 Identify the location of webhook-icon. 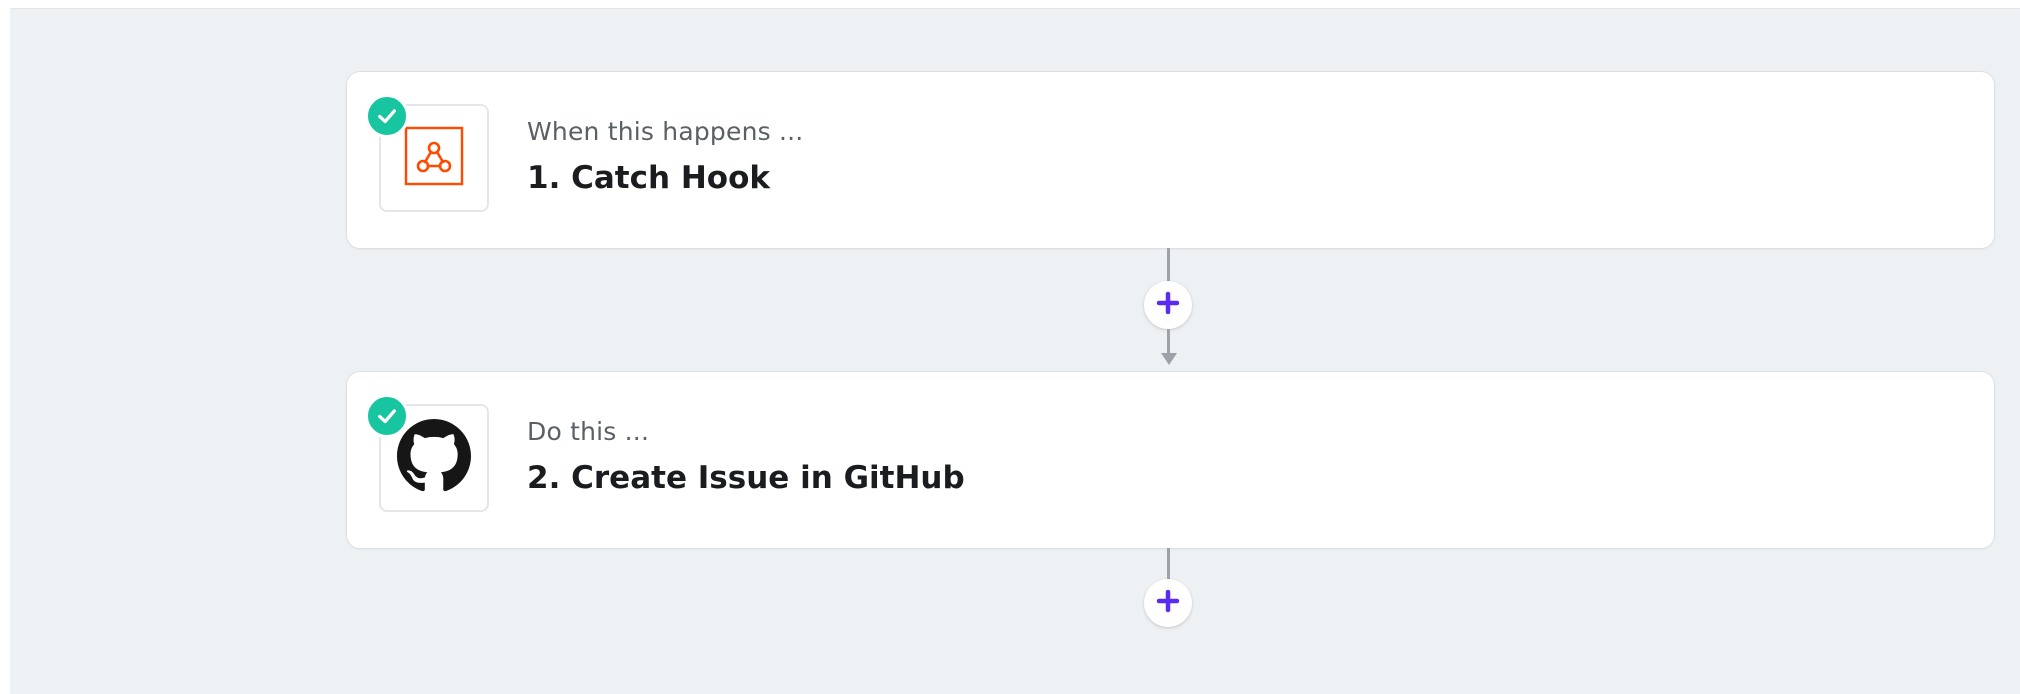
(434, 158).